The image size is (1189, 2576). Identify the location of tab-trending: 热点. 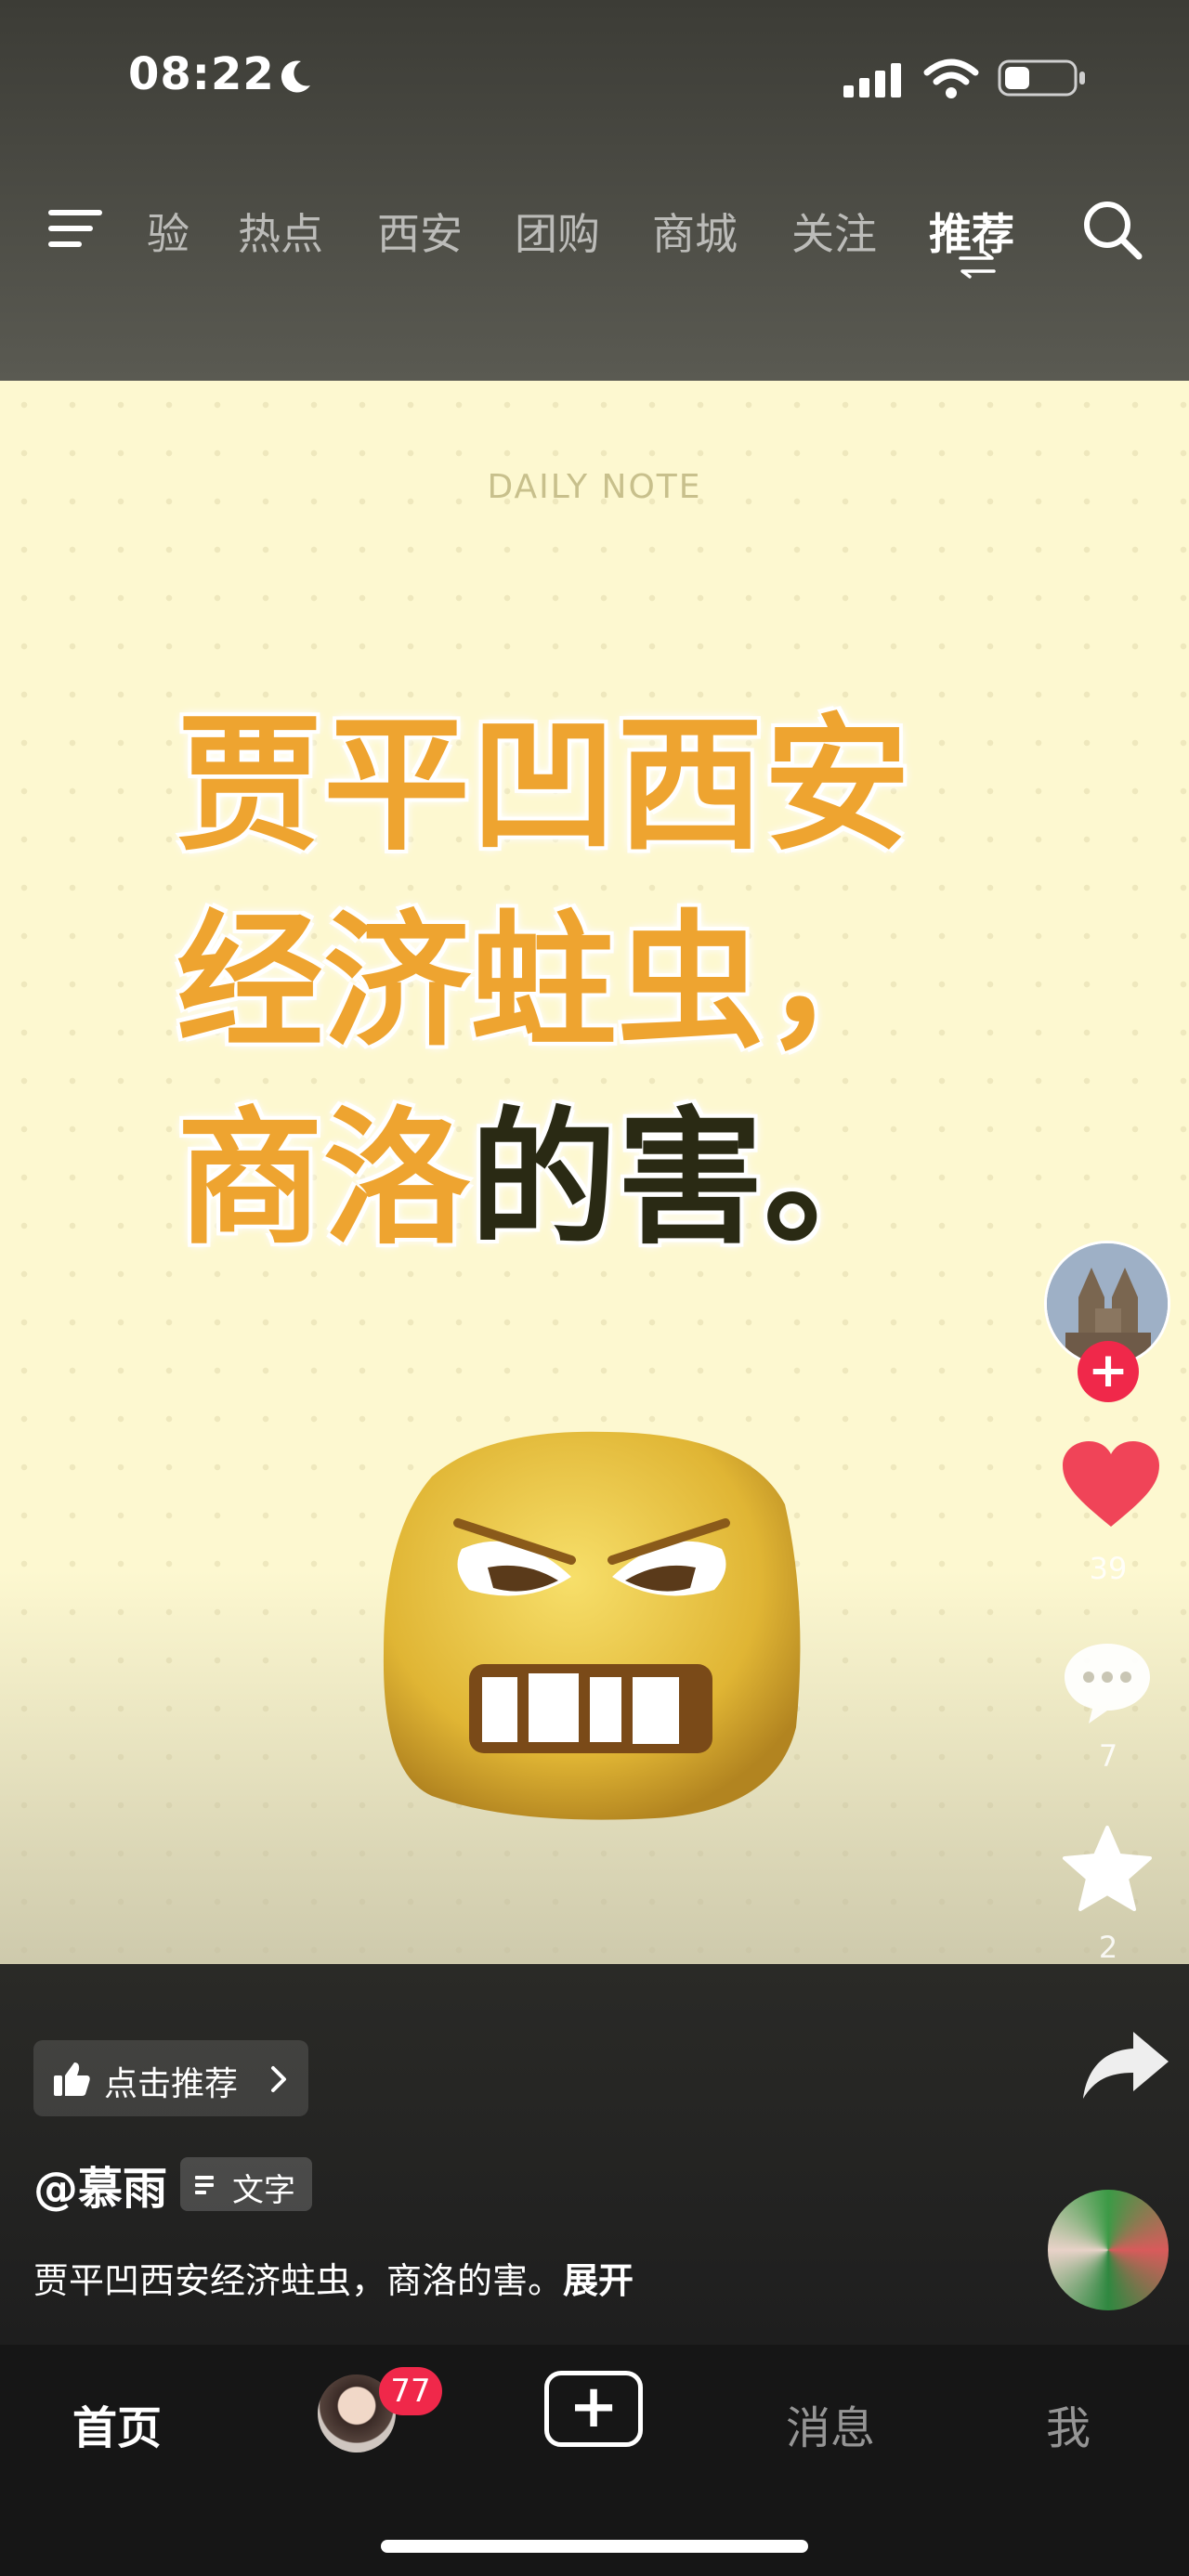
(280, 232).